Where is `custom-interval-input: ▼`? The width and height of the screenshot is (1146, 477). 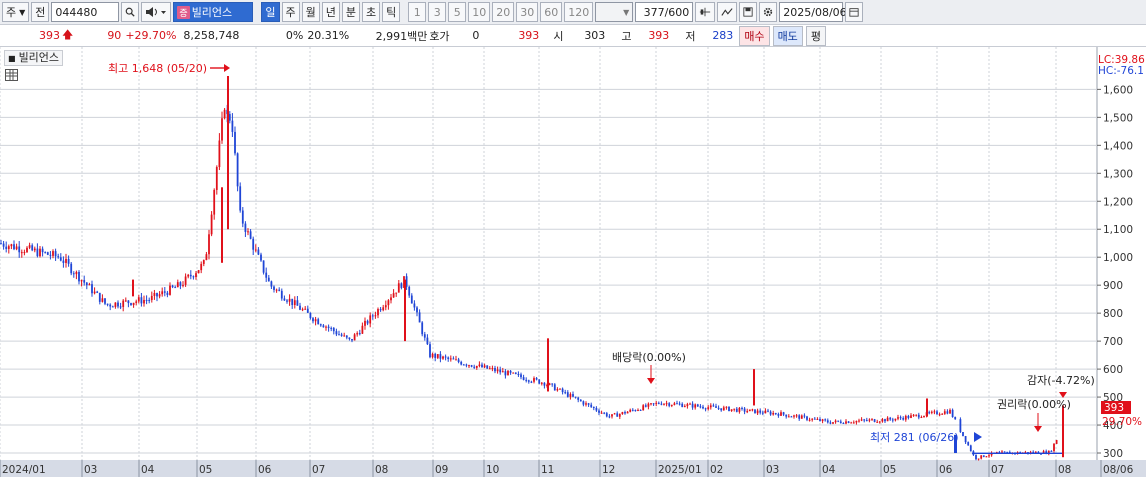
custom-interval-input: ▼ is located at coordinates (614, 12).